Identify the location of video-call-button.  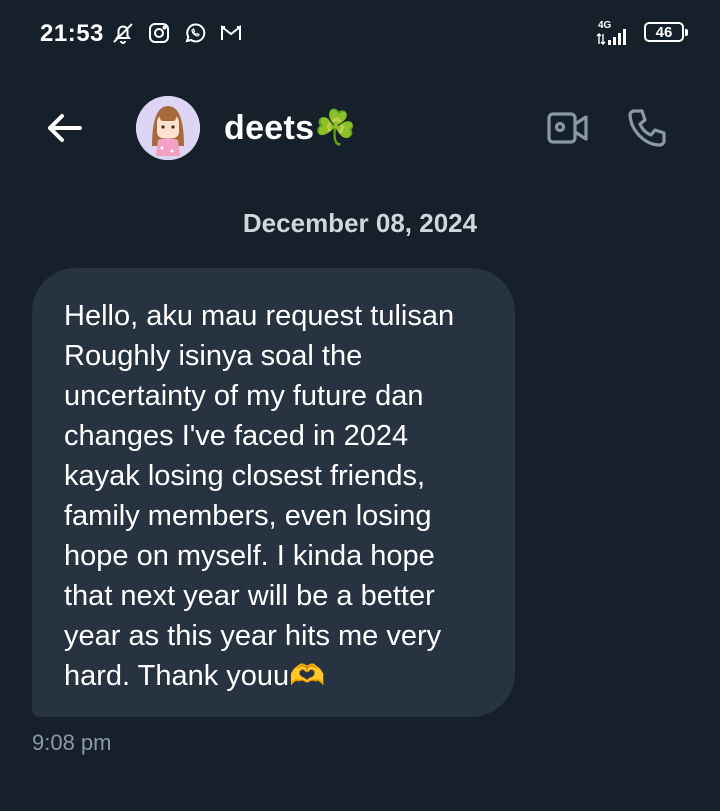
(568, 128).